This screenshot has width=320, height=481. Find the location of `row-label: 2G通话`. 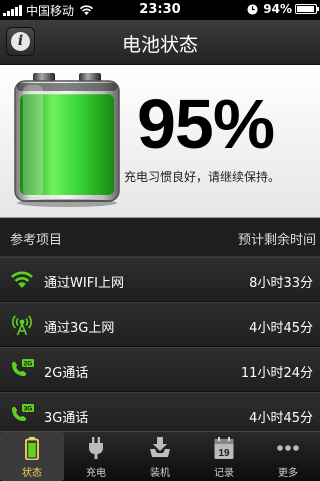

row-label: 2G通话 is located at coordinates (66, 373).